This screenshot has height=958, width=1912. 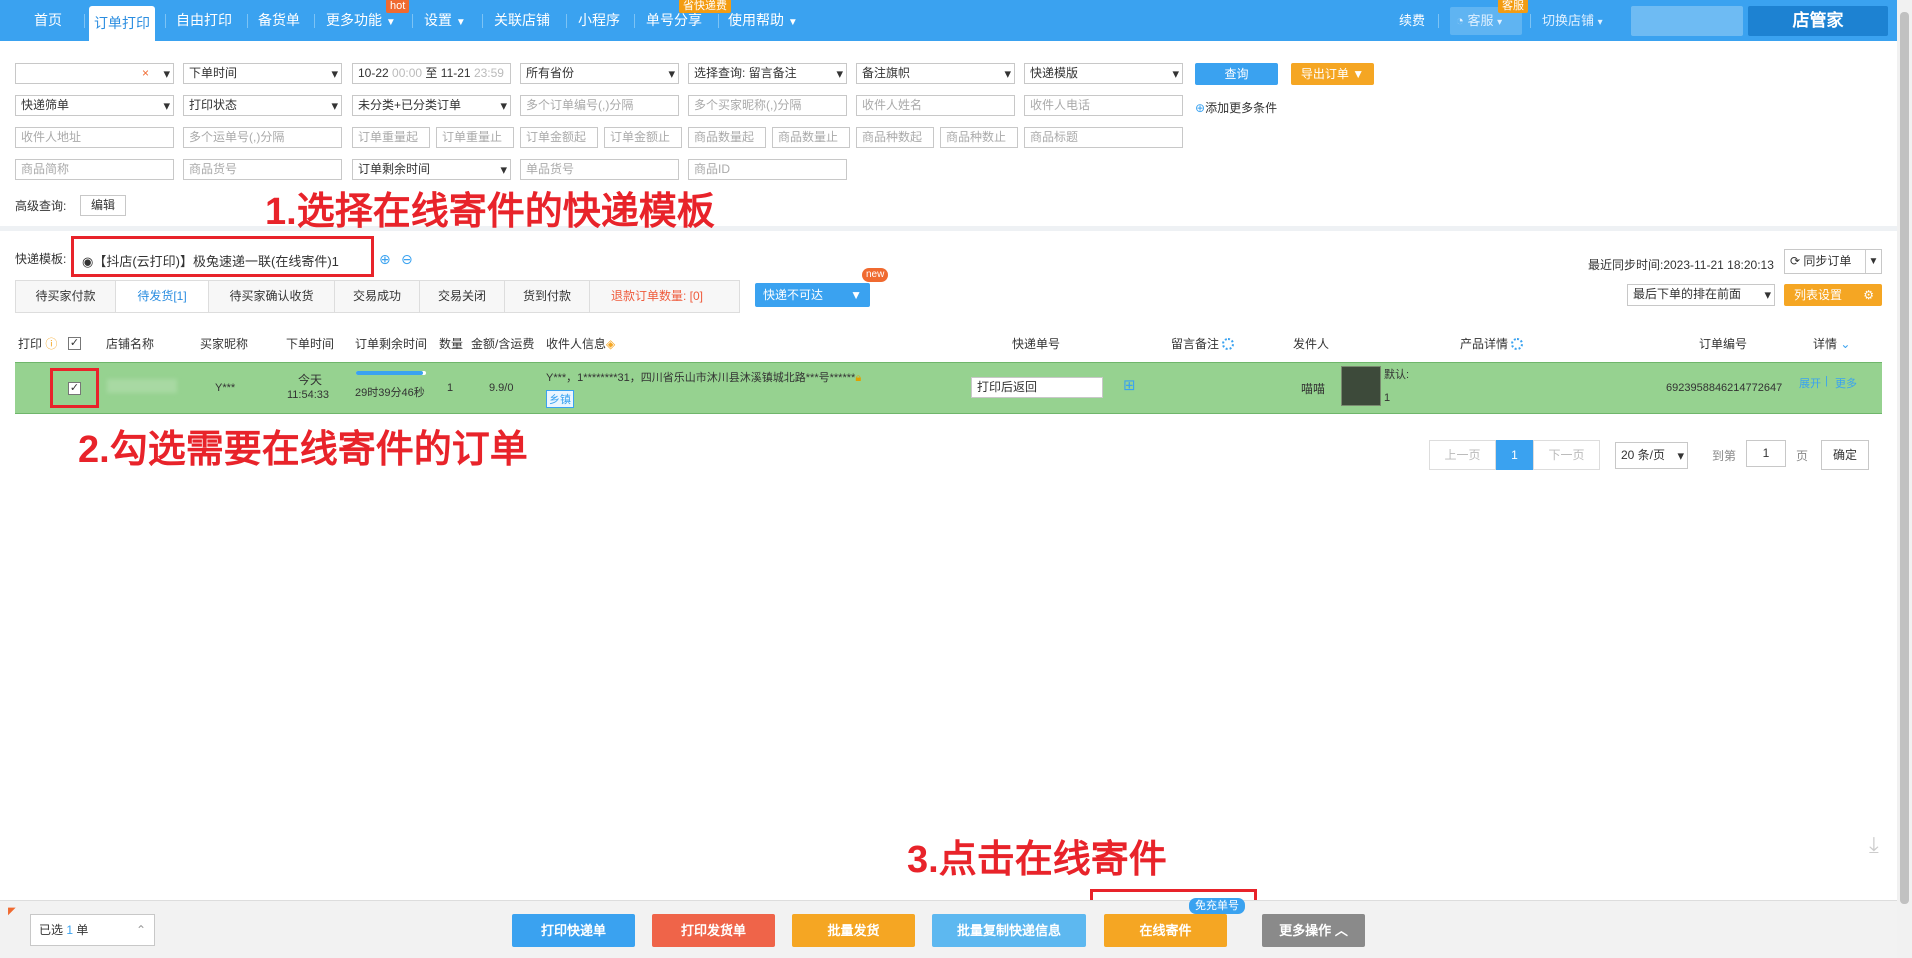 What do you see at coordinates (94, 73) in the screenshot?
I see `shop-select: ×` at bounding box center [94, 73].